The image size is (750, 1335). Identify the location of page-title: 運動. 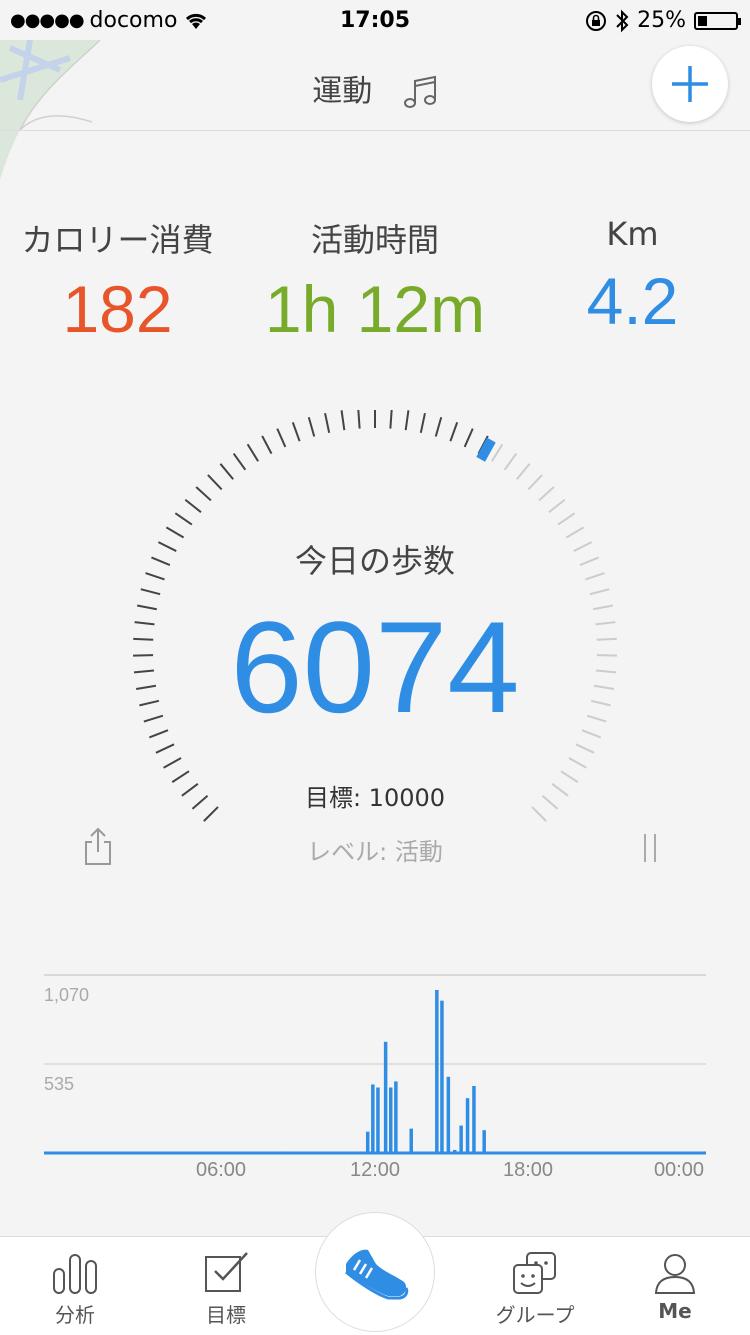
(342, 91).